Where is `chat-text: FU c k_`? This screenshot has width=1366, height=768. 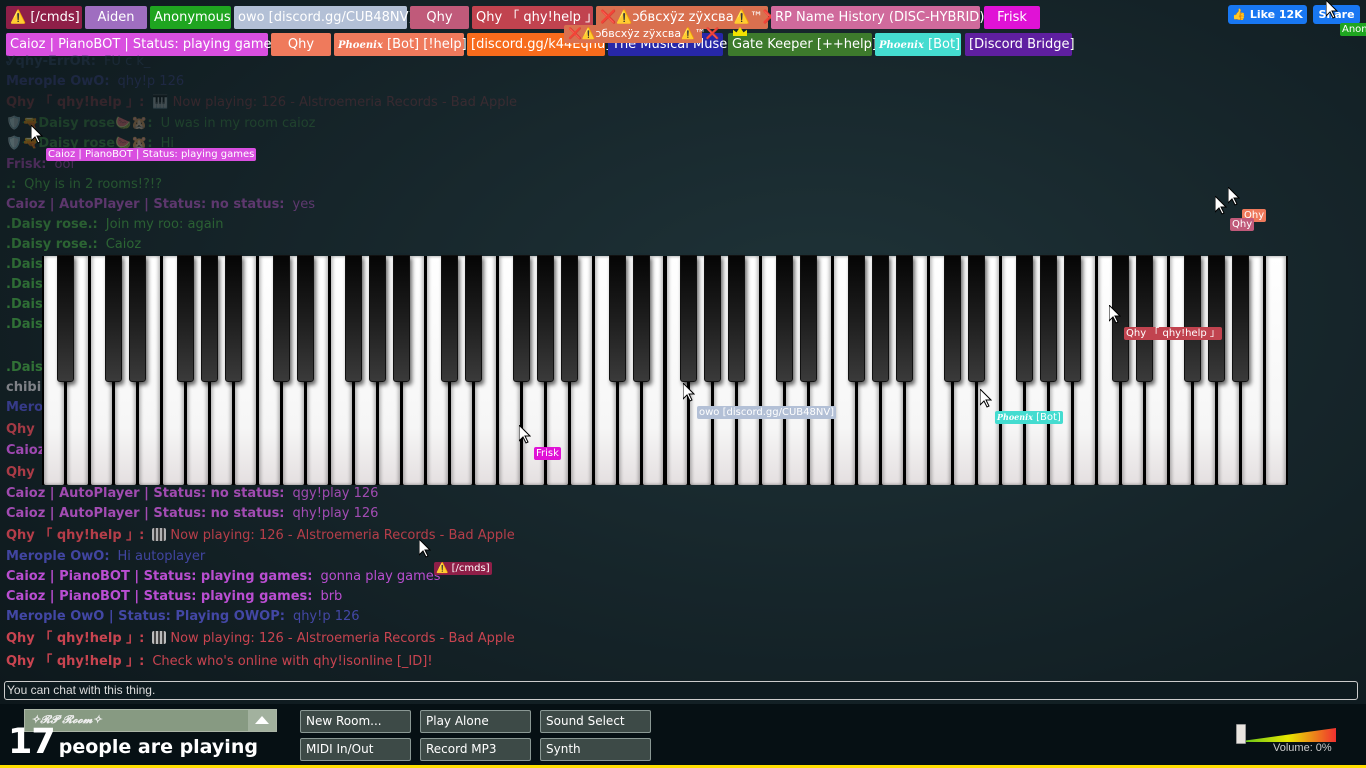 chat-text: FU c k_ is located at coordinates (127, 61).